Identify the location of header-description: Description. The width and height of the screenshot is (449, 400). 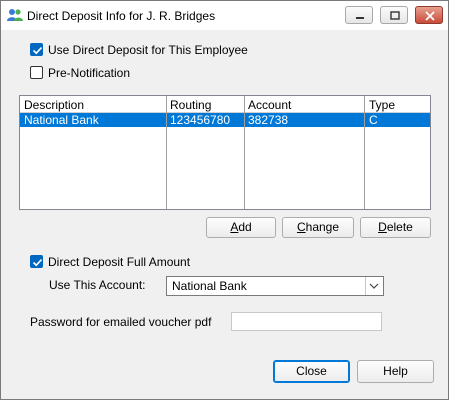
(54, 105).